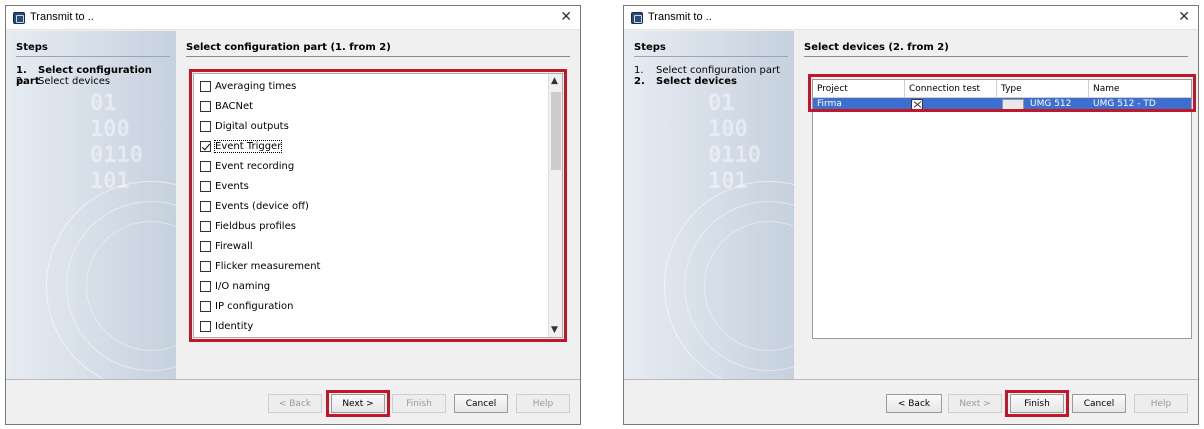 The width and height of the screenshot is (1204, 429). I want to click on finish-button: Finish, so click(419, 403).